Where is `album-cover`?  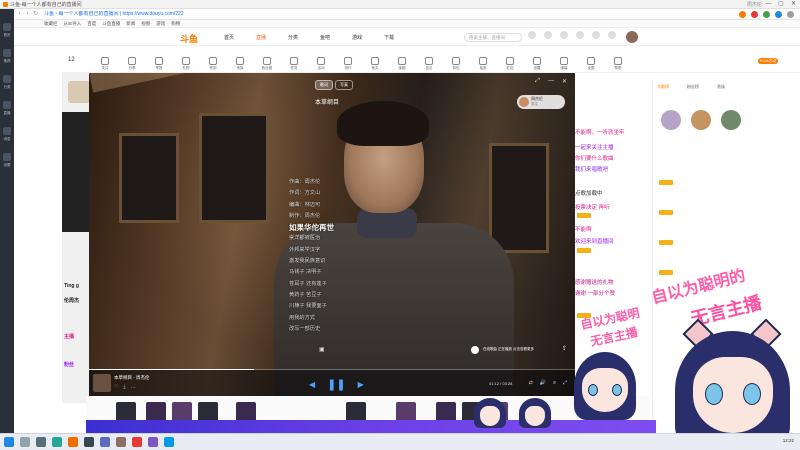 album-cover is located at coordinates (102, 383).